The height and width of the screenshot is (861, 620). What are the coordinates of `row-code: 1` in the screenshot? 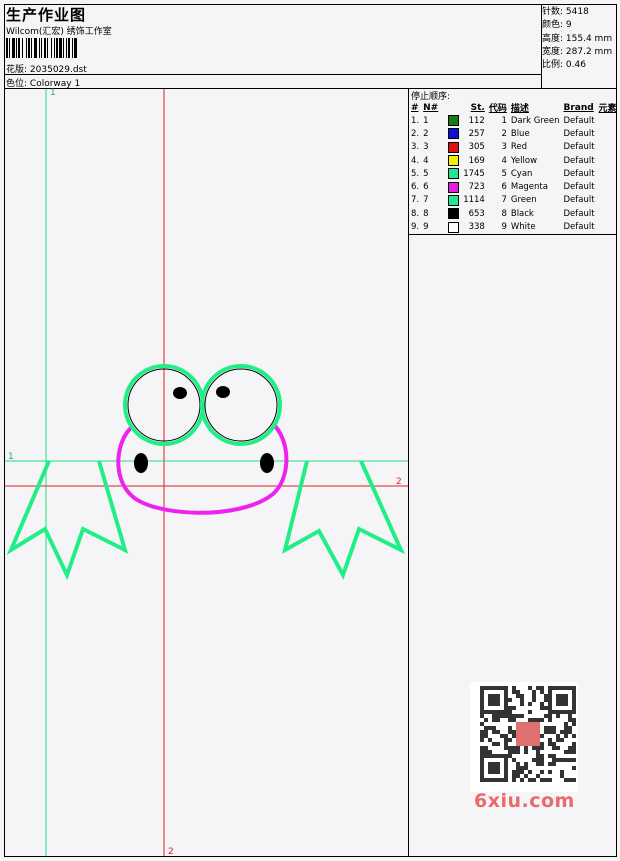 It's located at (504, 120).